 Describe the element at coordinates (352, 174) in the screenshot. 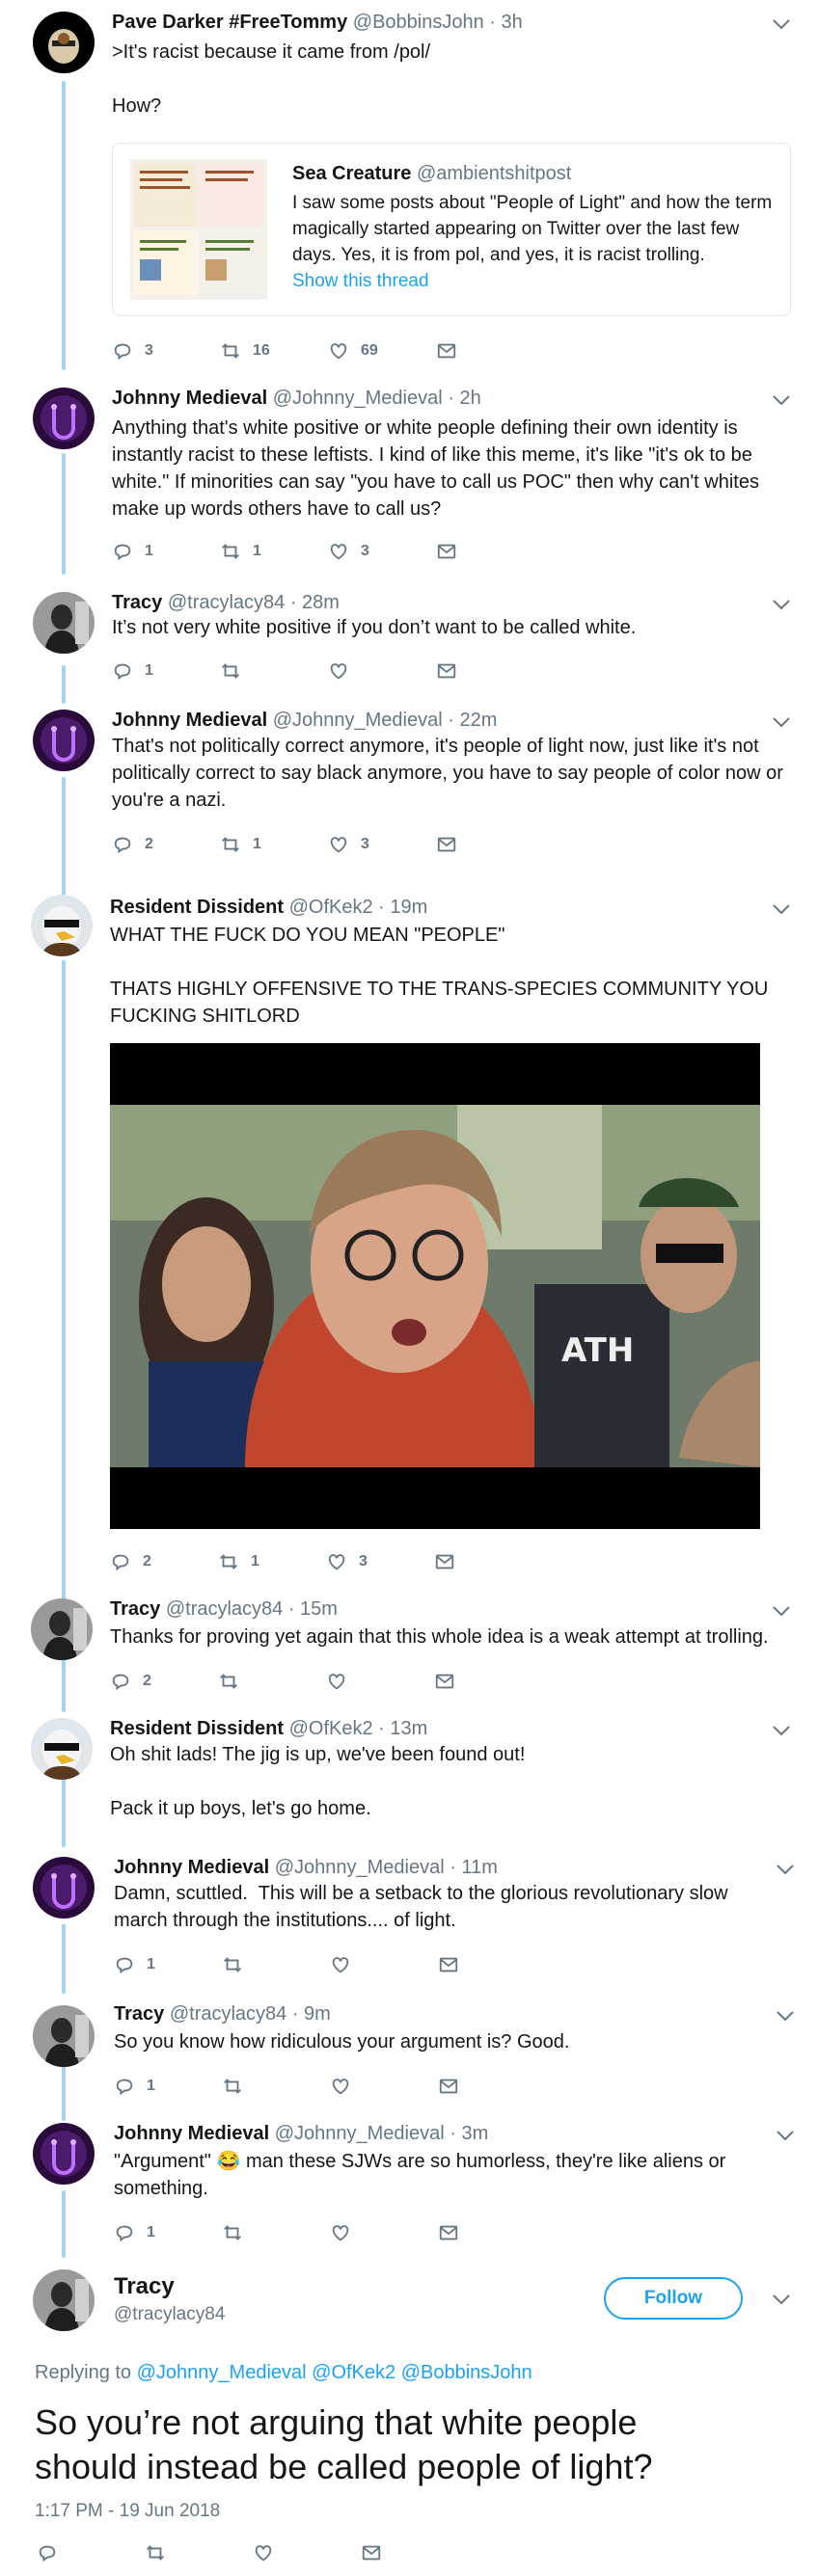

I see `quoted-author-name: Sea Creature` at that location.